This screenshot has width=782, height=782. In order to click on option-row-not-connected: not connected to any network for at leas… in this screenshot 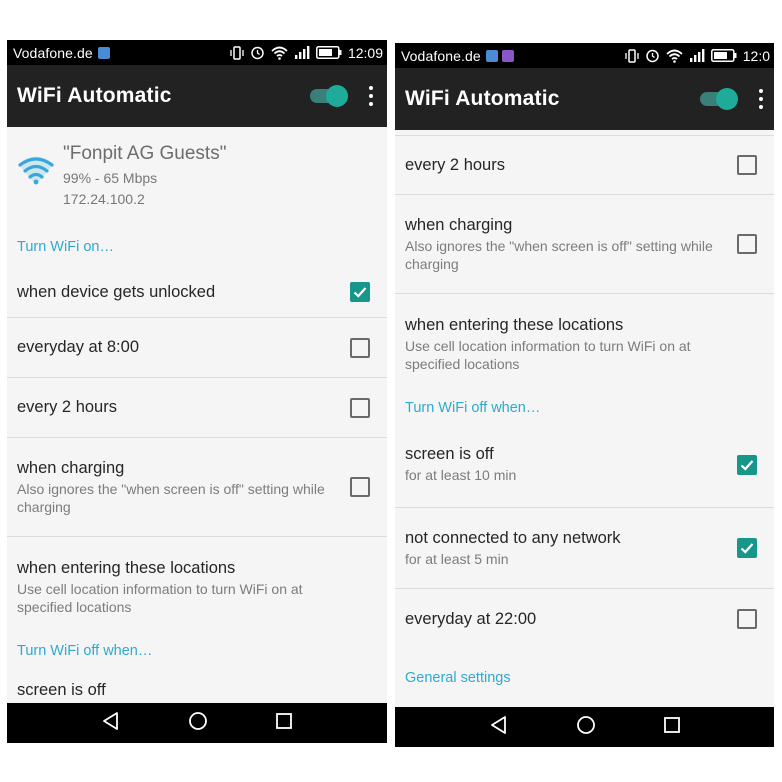, I will do `click(584, 548)`.